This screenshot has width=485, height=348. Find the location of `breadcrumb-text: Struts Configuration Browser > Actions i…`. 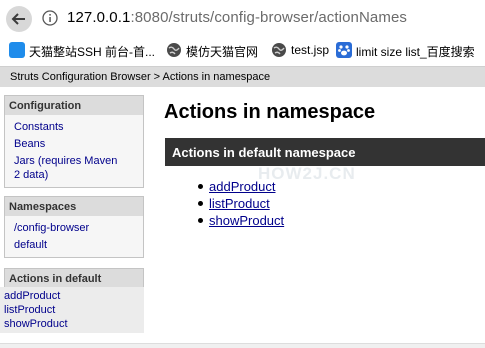

breadcrumb-text: Struts Configuration Browser > Actions i… is located at coordinates (140, 77).